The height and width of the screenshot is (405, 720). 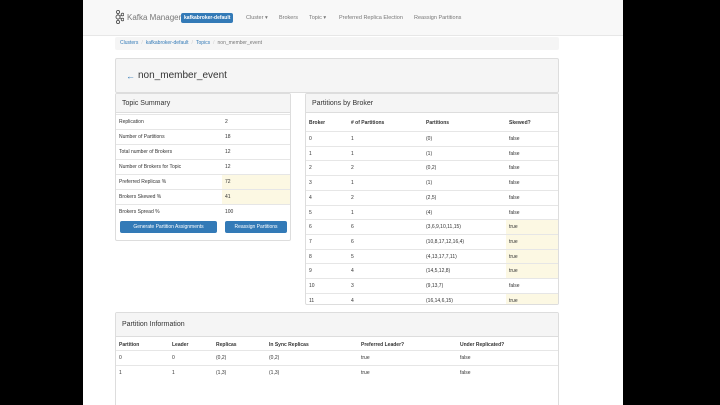 I want to click on topic-header: ← non_member_event, so click(x=337, y=75).